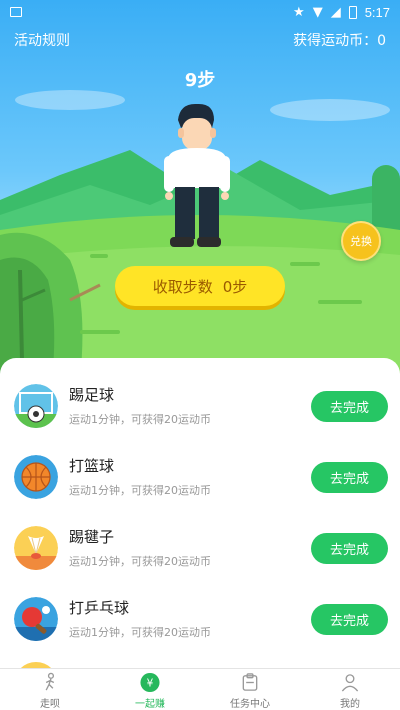 This screenshot has height=710, width=400. I want to click on collect-steps-button: 收取步数 0步, so click(200, 286).